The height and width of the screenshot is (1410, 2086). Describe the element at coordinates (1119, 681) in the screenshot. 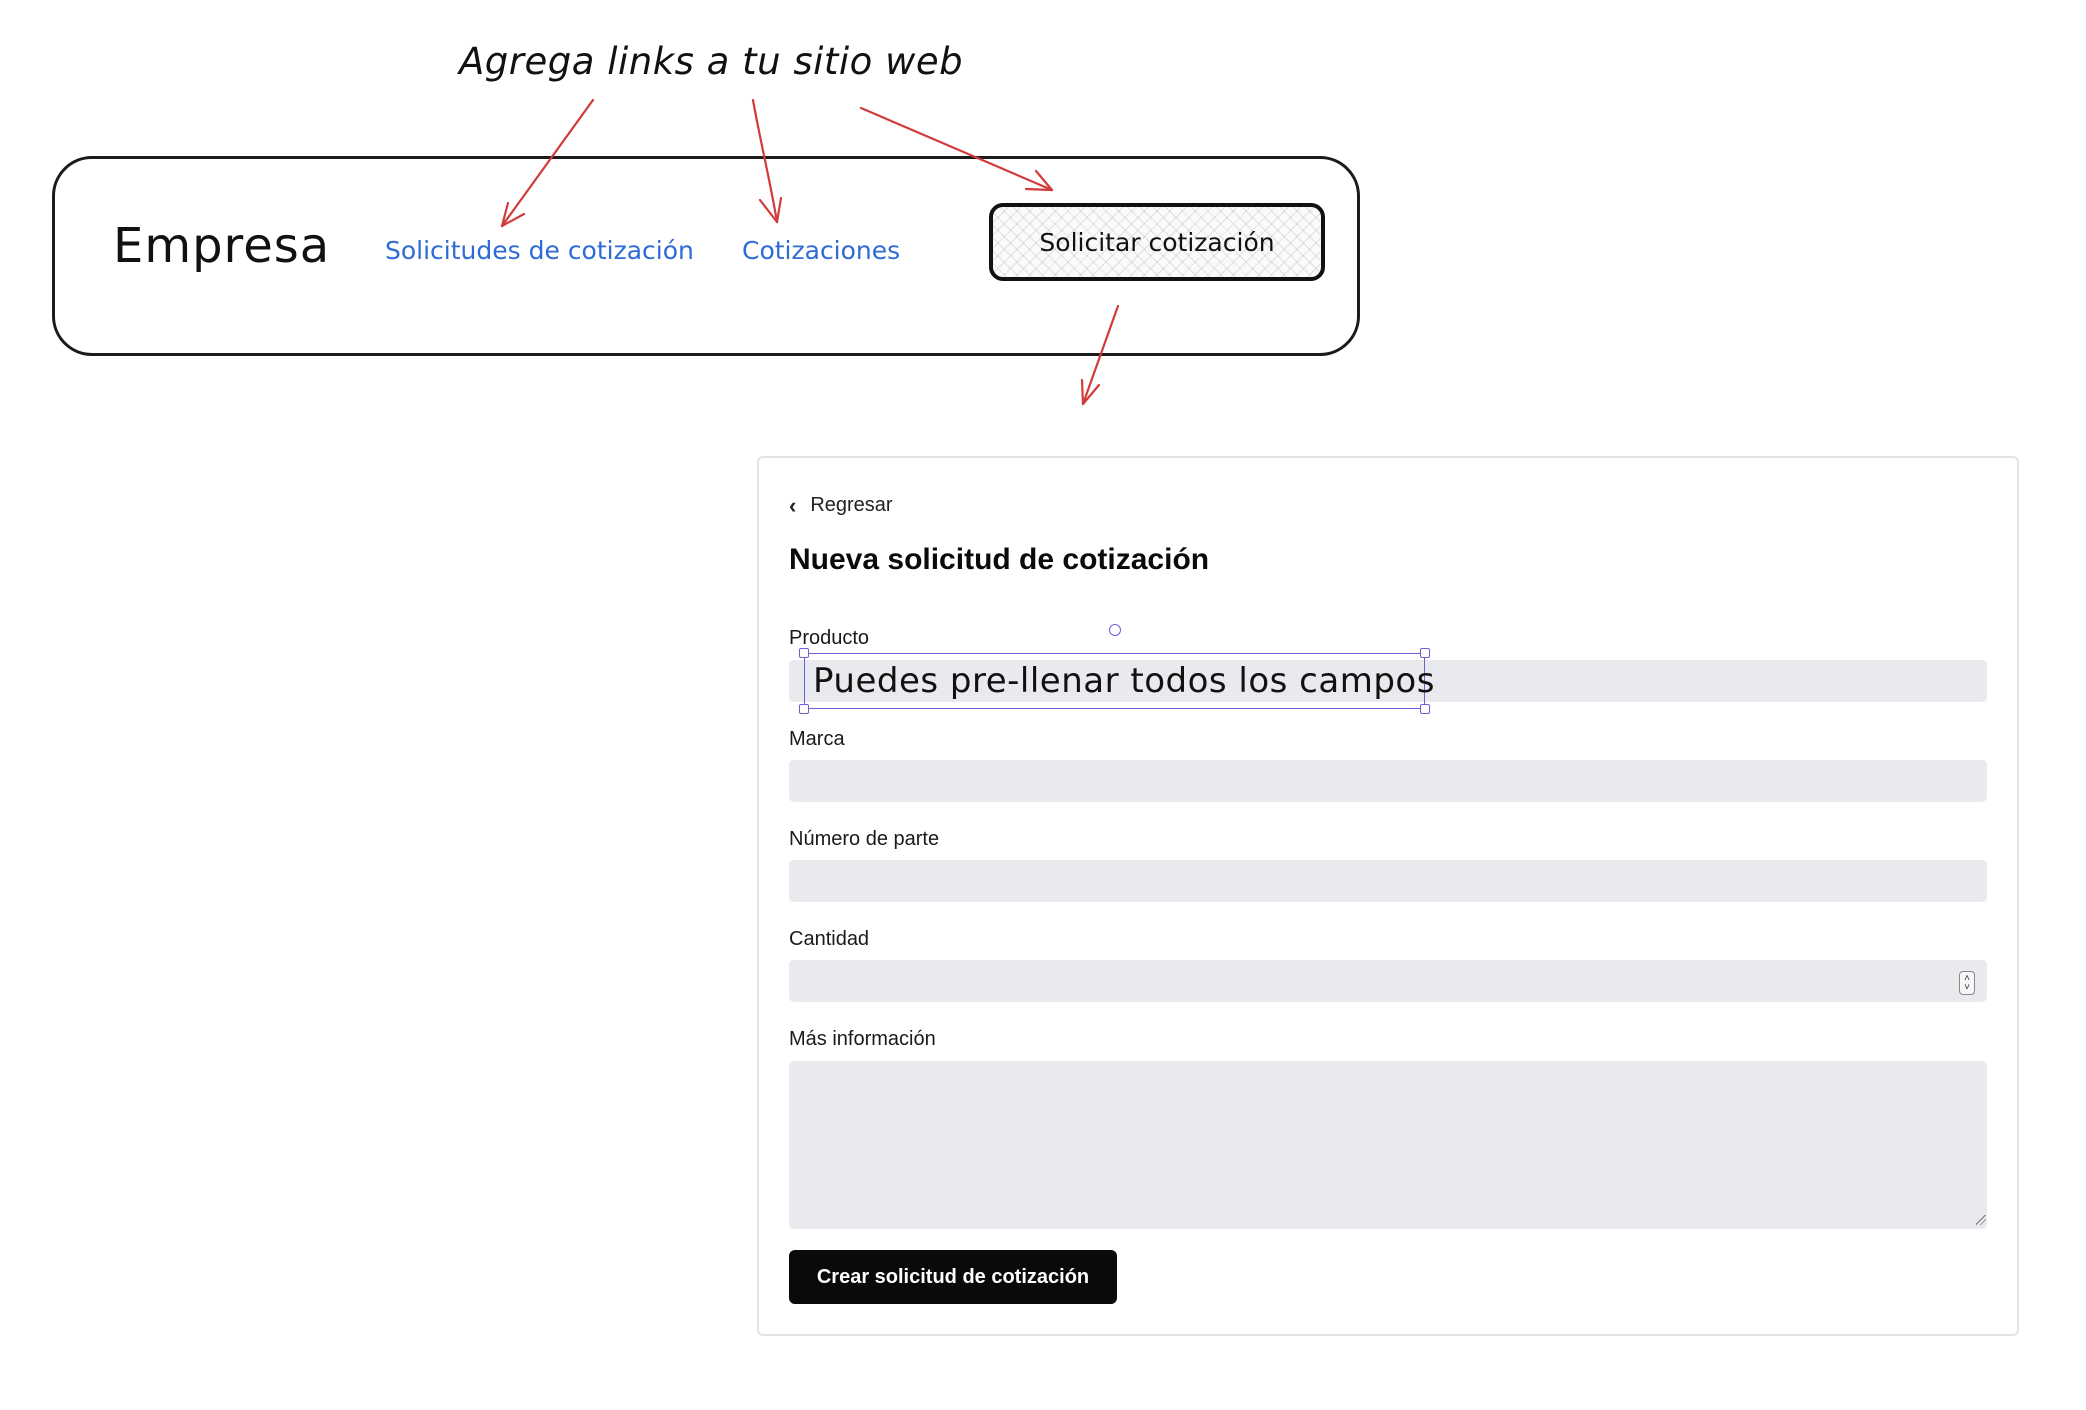

I see `prefill-annotation-text: Puedes pre-llenar todos los campos` at that location.